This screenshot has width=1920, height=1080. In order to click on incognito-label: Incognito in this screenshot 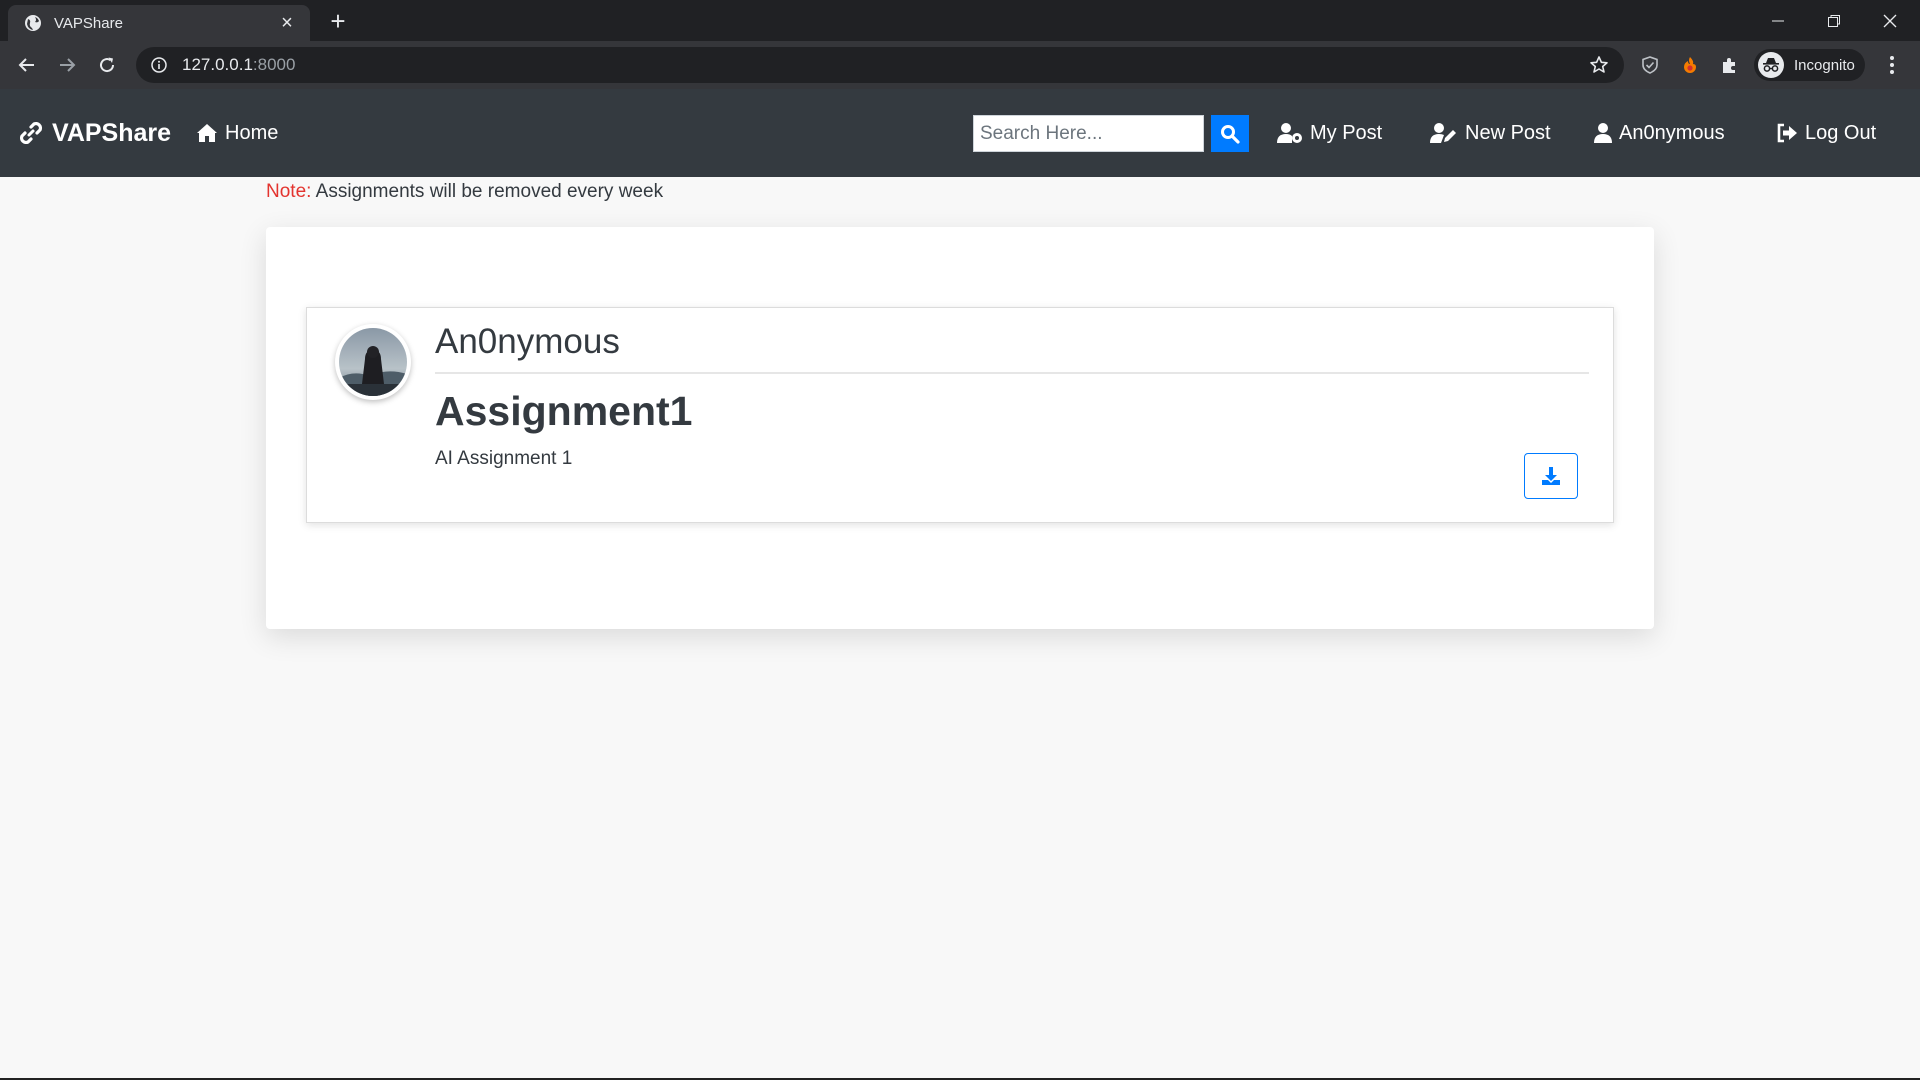, I will do `click(1824, 65)`.